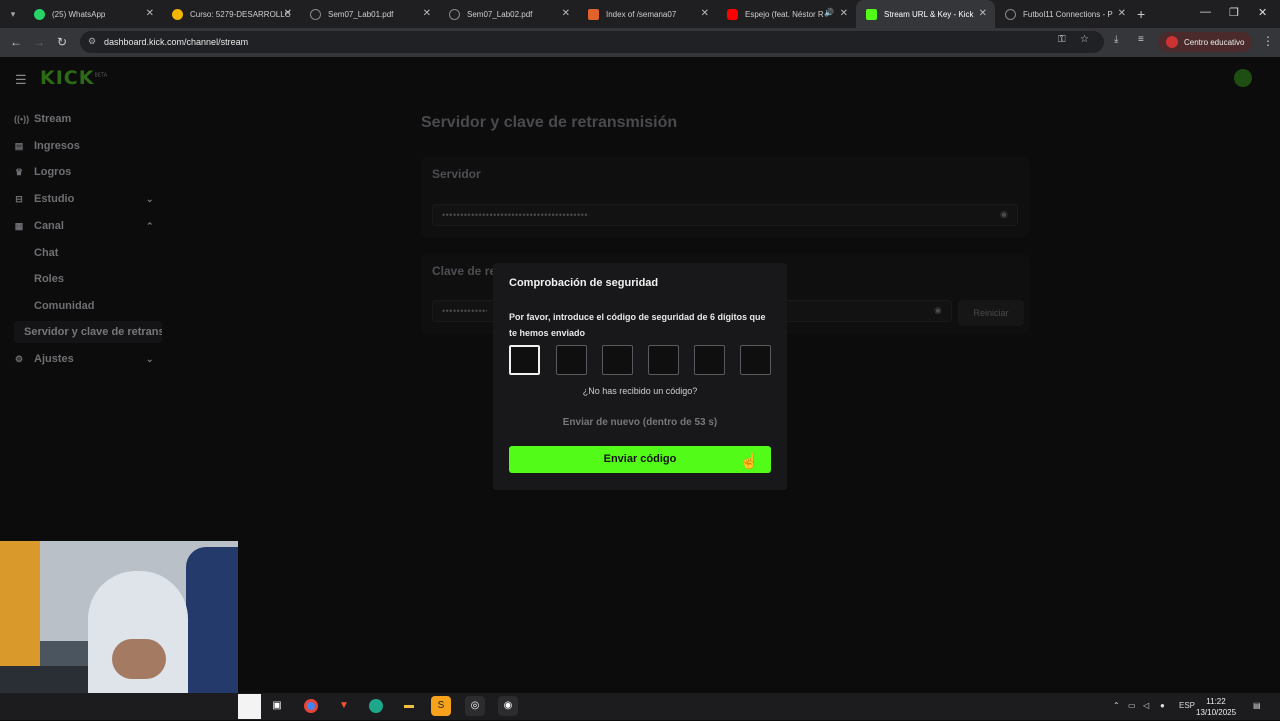 The width and height of the screenshot is (1280, 721). Describe the element at coordinates (508, 14) in the screenshot. I see `tab-sem07-lab02: Sem07_Lab02.pdf ✕` at that location.